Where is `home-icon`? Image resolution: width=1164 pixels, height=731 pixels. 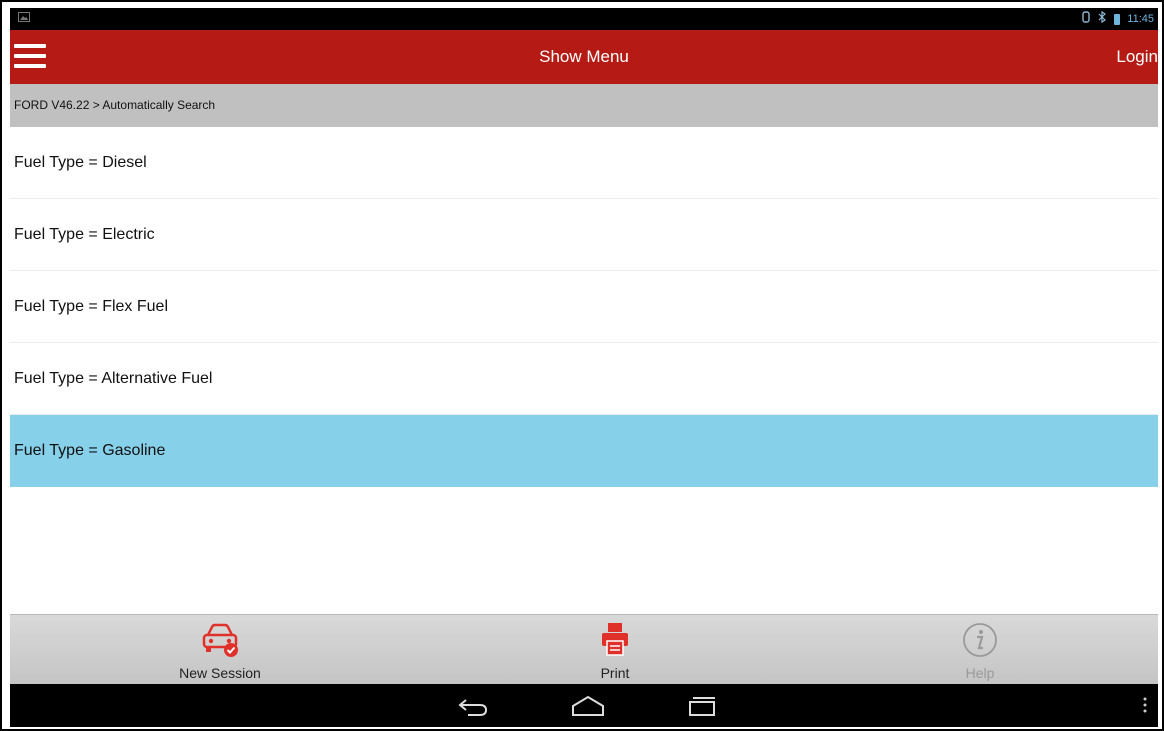
home-icon is located at coordinates (588, 708).